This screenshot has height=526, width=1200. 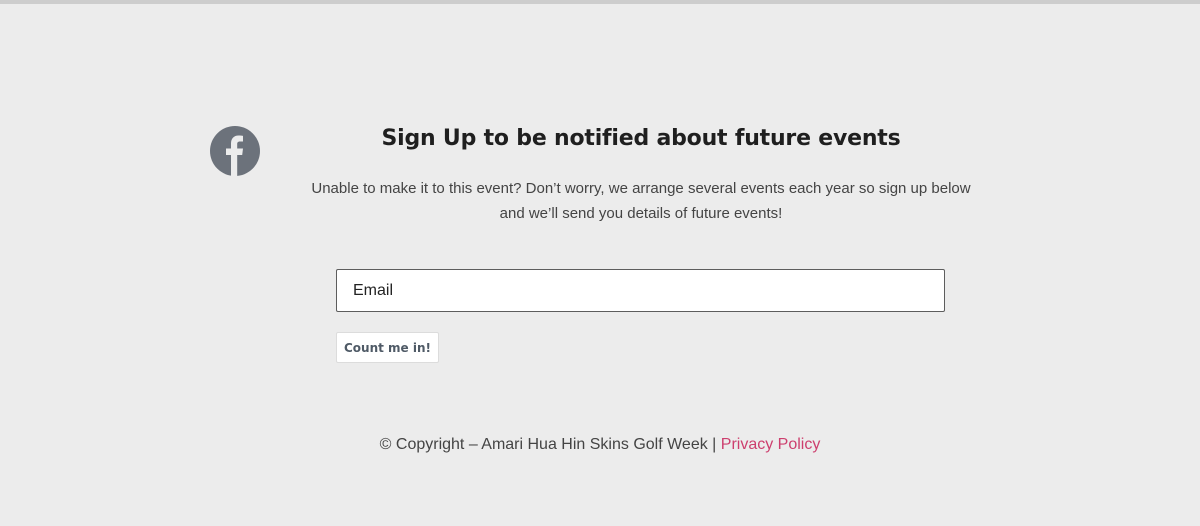 What do you see at coordinates (387, 347) in the screenshot?
I see `count-me-in-button: Count me in!` at bounding box center [387, 347].